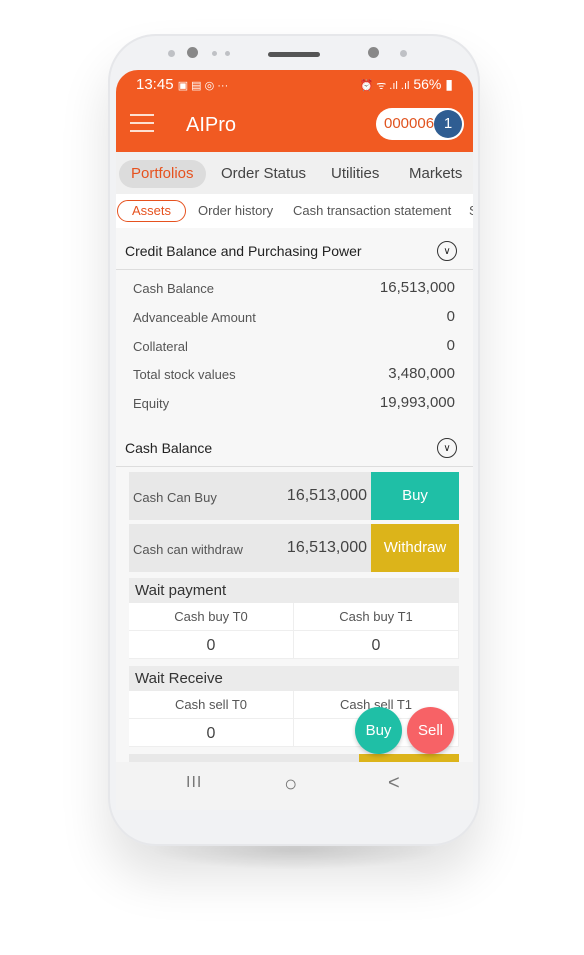  I want to click on section-credit-header: Credit Balance and Purchasing Power ∨, so click(294, 251).